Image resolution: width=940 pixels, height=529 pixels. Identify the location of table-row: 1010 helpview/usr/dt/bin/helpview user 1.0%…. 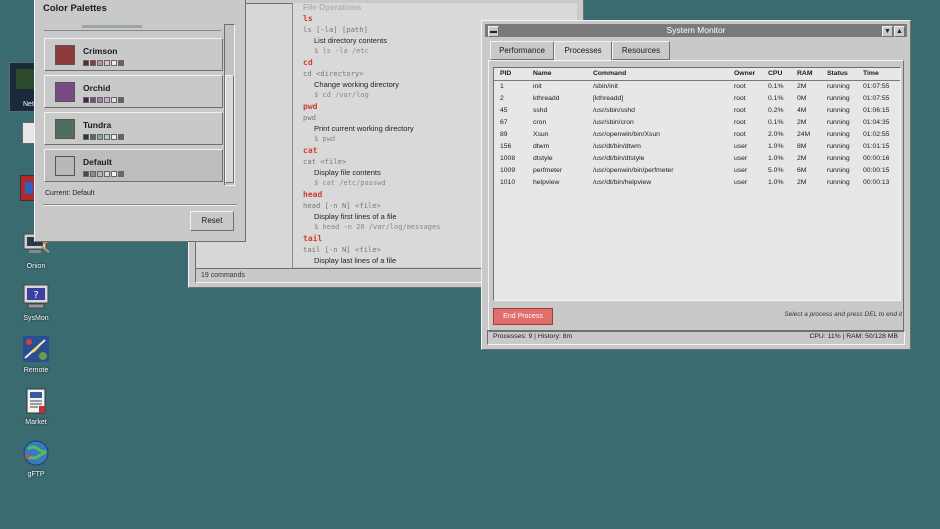
(697, 183).